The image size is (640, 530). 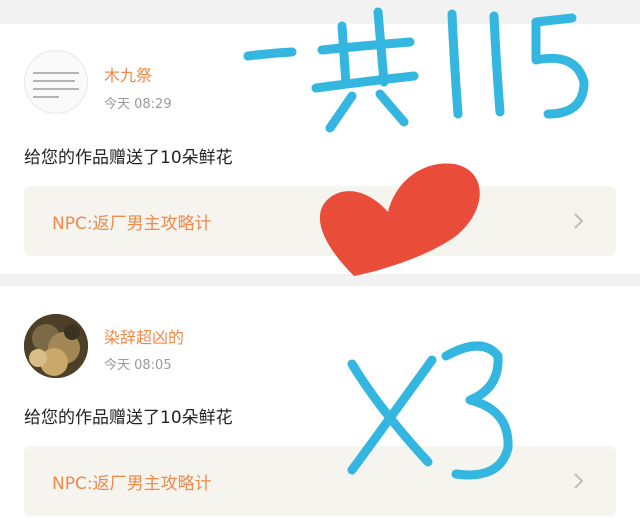 What do you see at coordinates (128, 74) in the screenshot?
I see `username: 木九祭` at bounding box center [128, 74].